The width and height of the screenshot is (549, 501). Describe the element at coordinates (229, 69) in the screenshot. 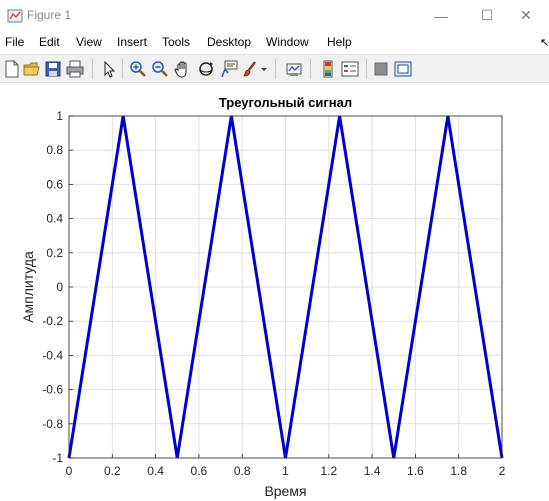

I see `data-cursor-icon` at that location.